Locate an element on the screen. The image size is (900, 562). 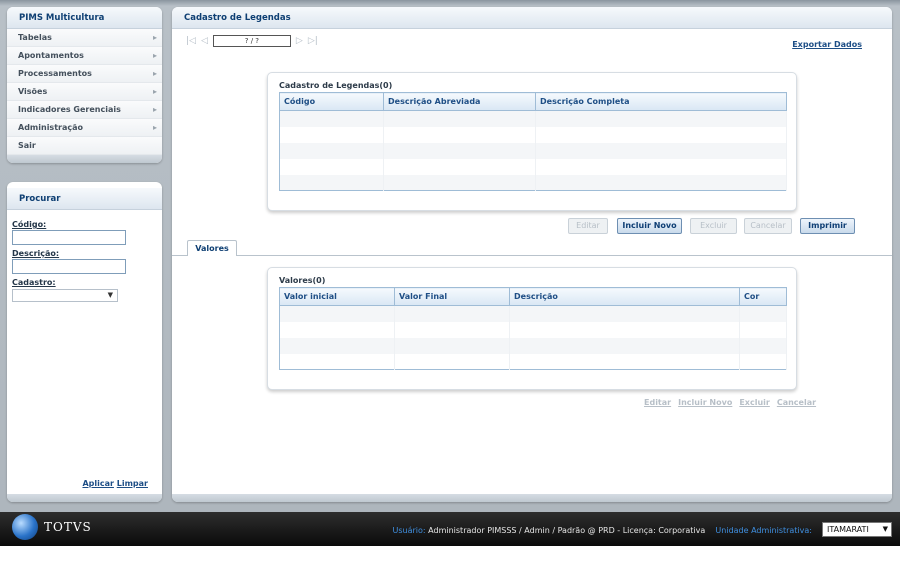
apply-link: Aplicar is located at coordinates (98, 483).